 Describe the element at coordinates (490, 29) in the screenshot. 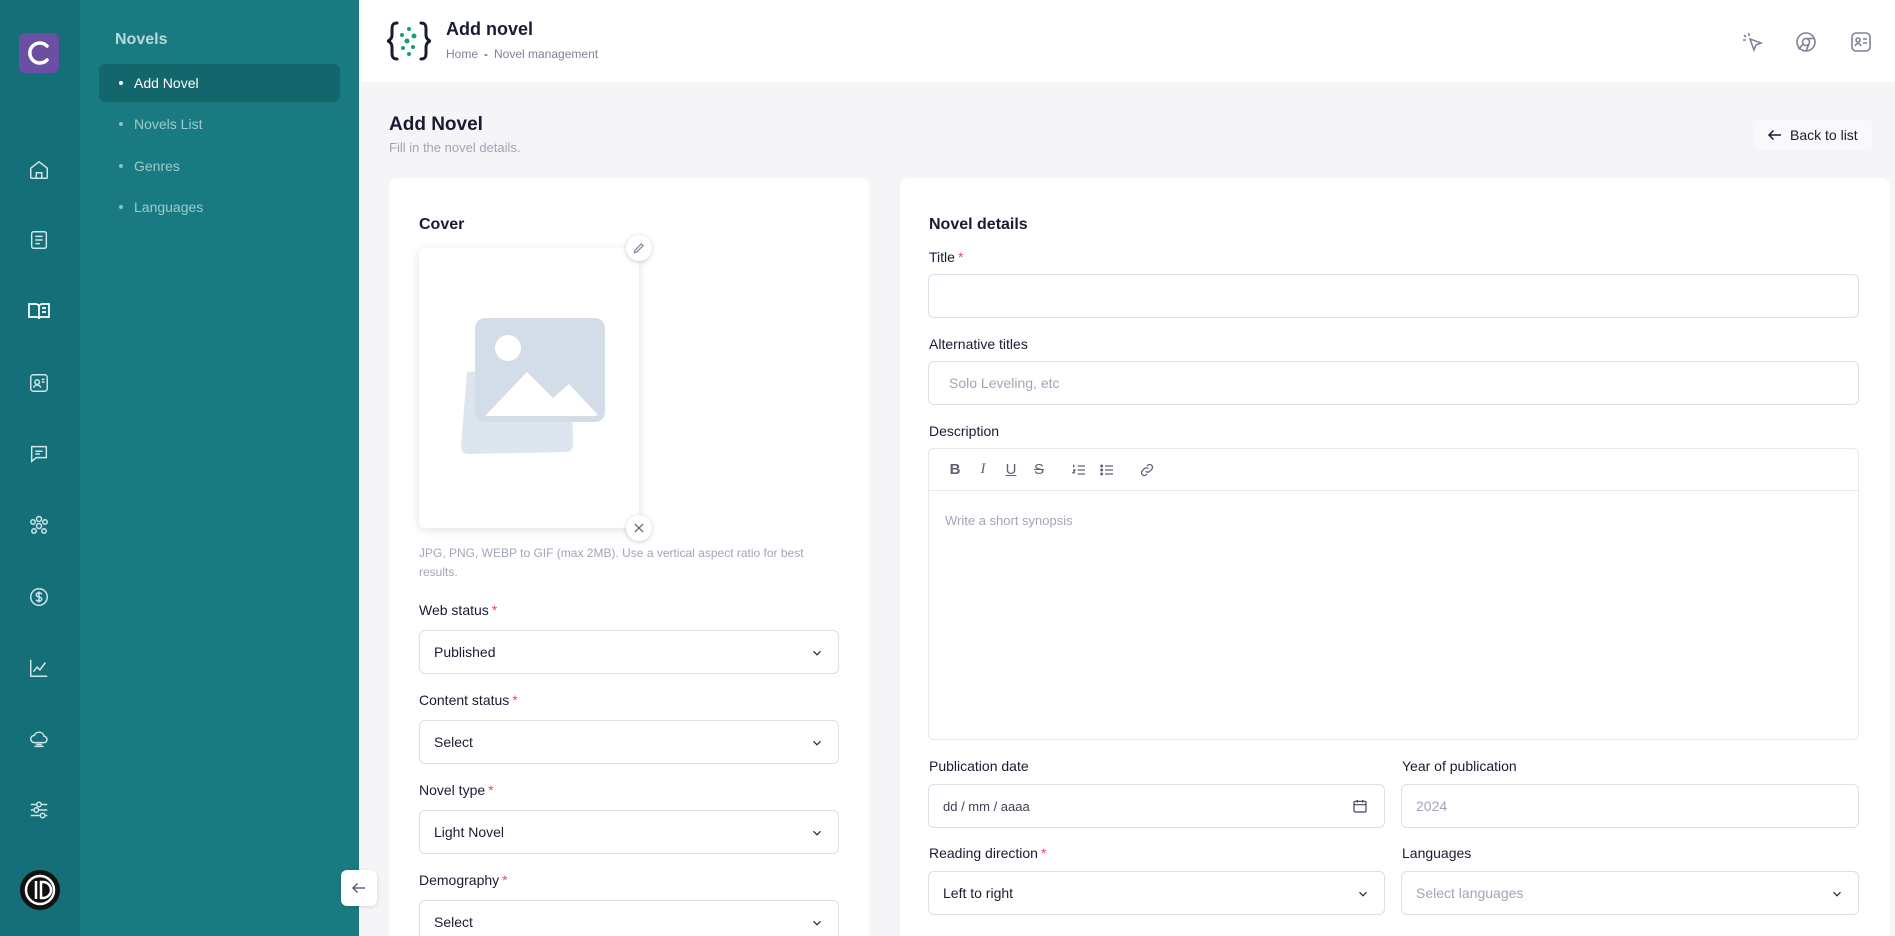

I see `header-title: Add novel` at that location.